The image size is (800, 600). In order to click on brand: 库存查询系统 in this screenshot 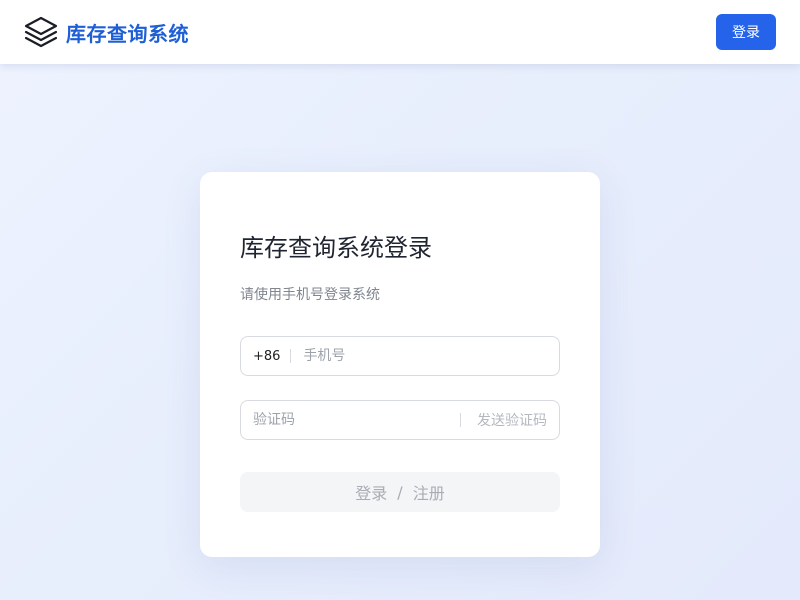, I will do `click(106, 32)`.